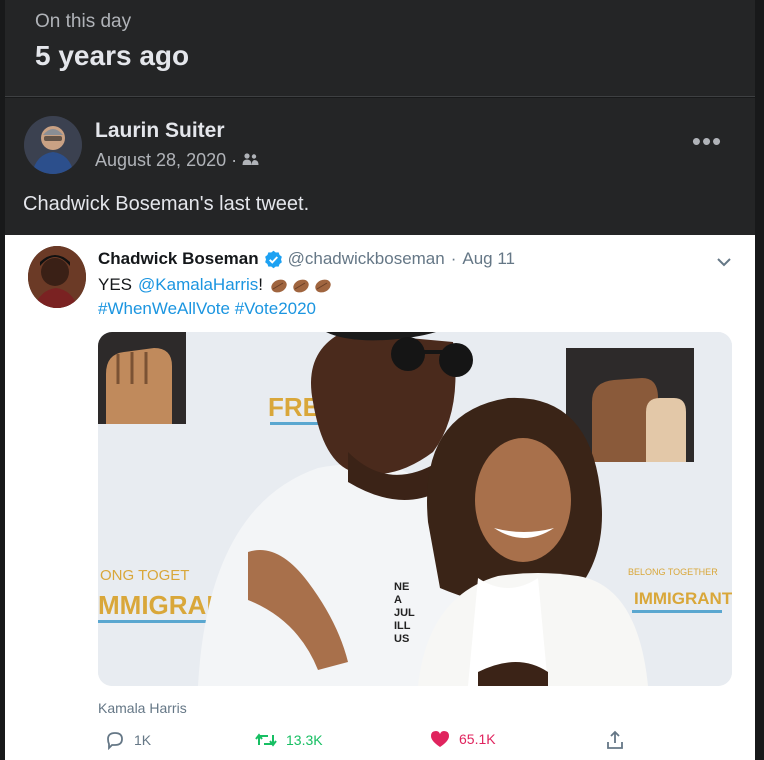 Image resolution: width=764 pixels, height=760 pixels. I want to click on memory-header: On this day 5 years ago, so click(380, 48).